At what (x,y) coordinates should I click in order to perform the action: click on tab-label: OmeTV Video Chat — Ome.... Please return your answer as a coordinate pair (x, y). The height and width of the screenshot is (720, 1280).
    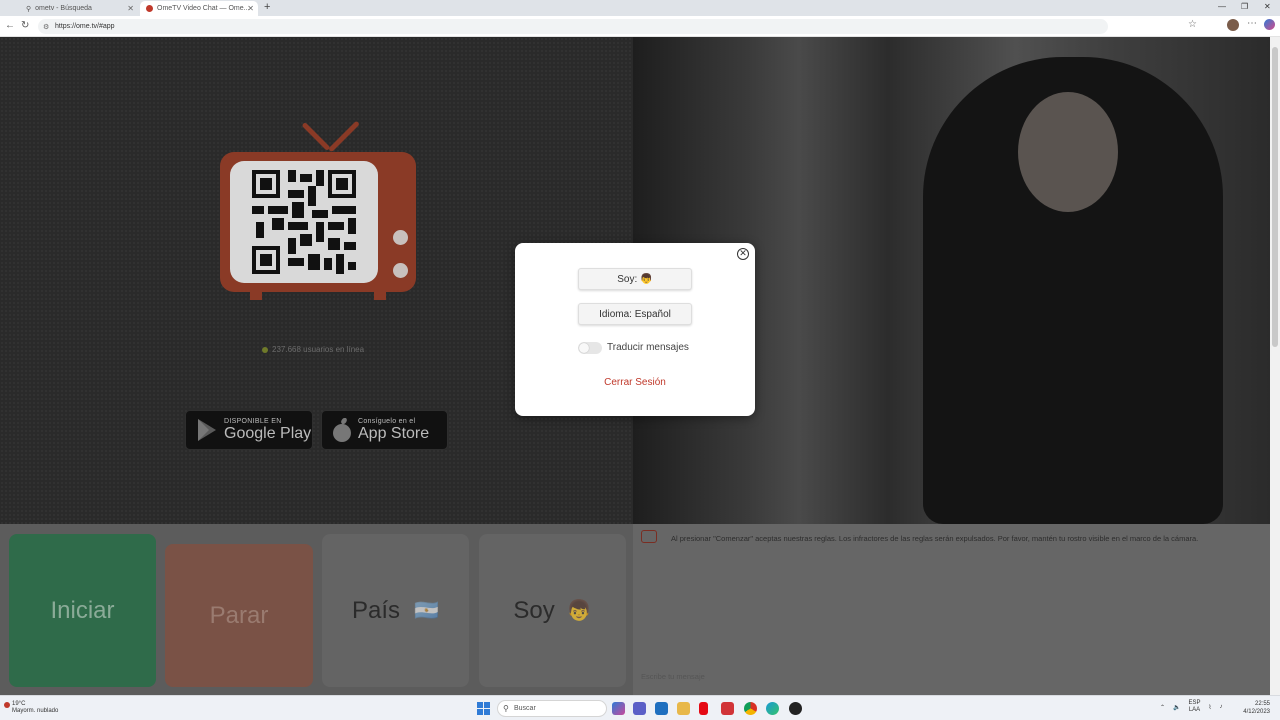
    Looking at the image, I should click on (203, 8).